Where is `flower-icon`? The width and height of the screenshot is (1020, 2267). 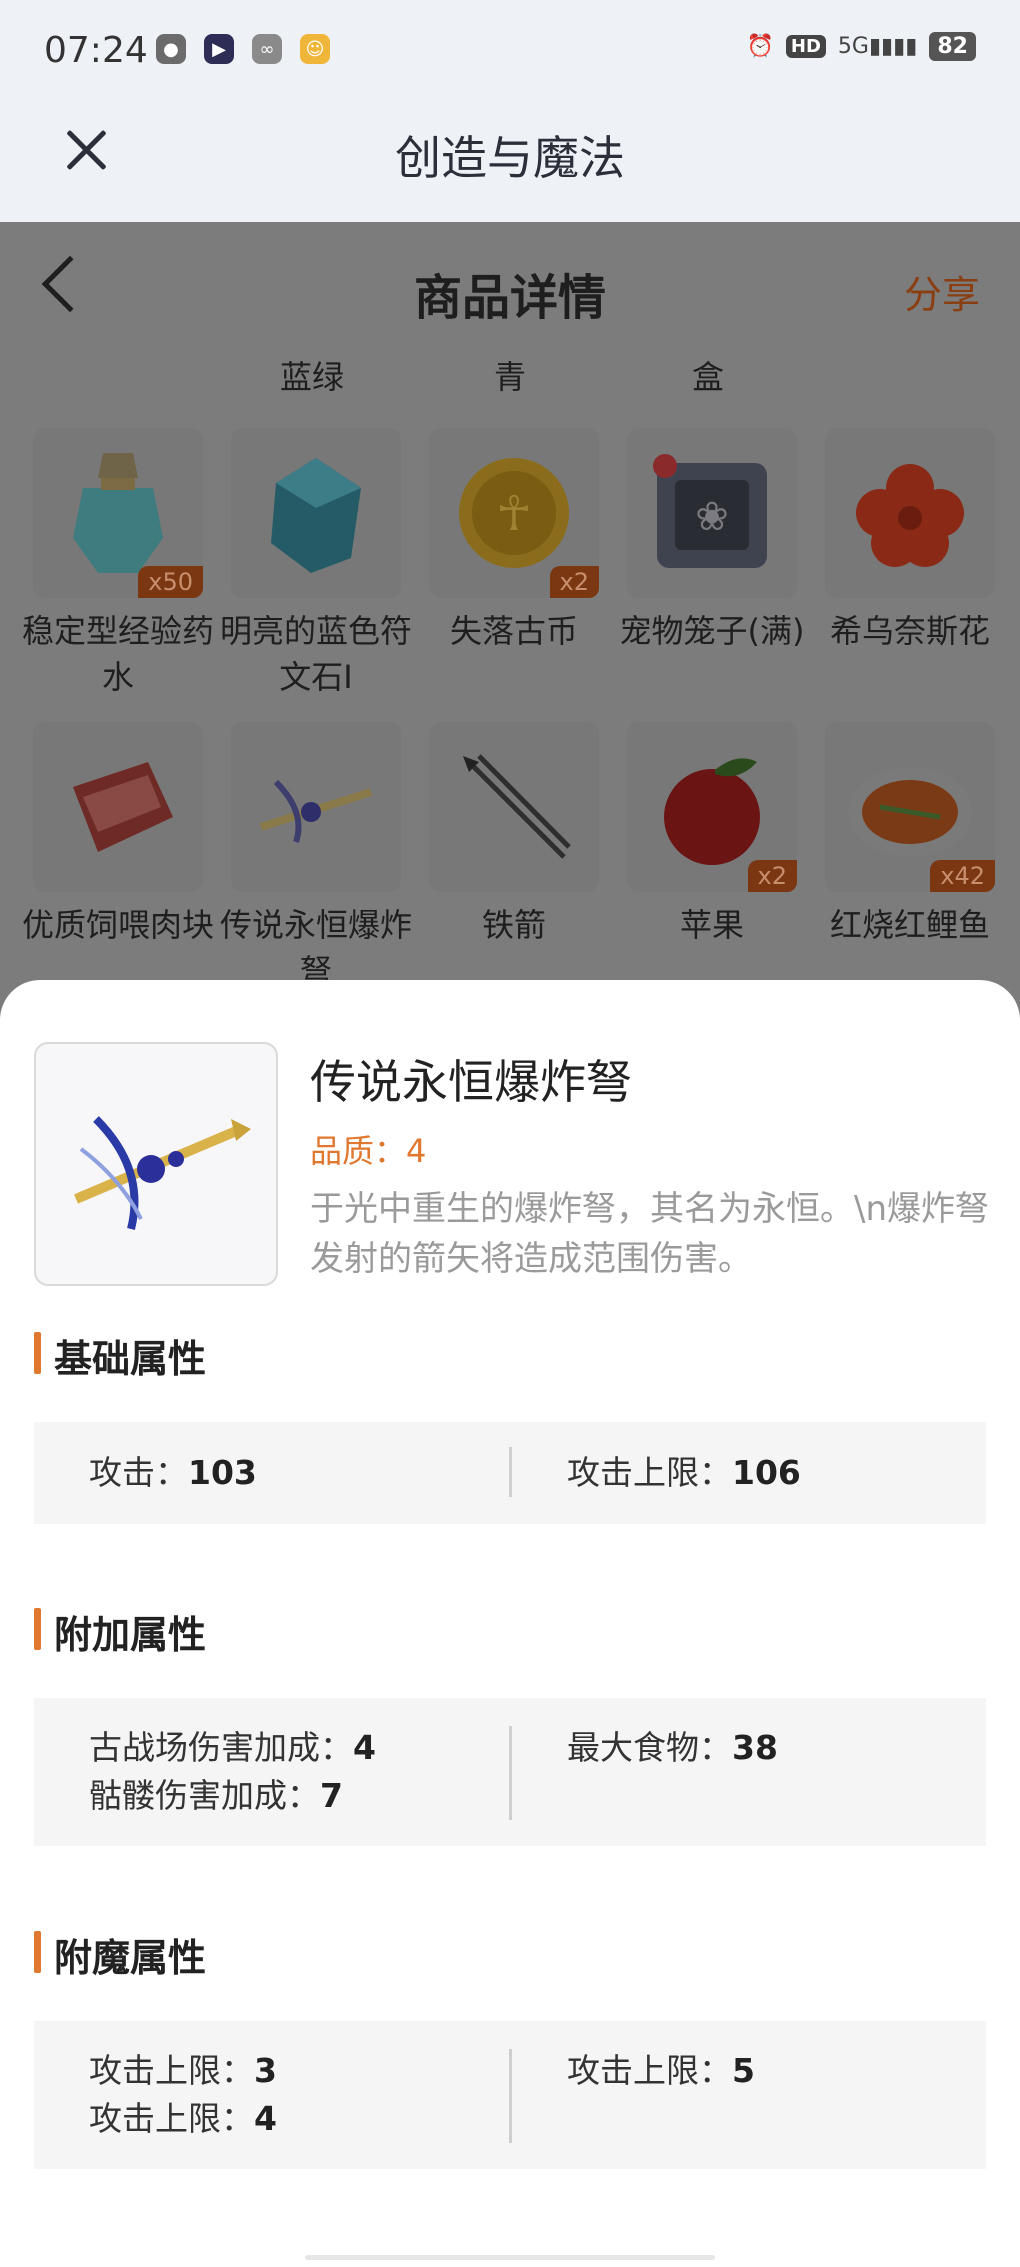
flower-icon is located at coordinates (910, 515).